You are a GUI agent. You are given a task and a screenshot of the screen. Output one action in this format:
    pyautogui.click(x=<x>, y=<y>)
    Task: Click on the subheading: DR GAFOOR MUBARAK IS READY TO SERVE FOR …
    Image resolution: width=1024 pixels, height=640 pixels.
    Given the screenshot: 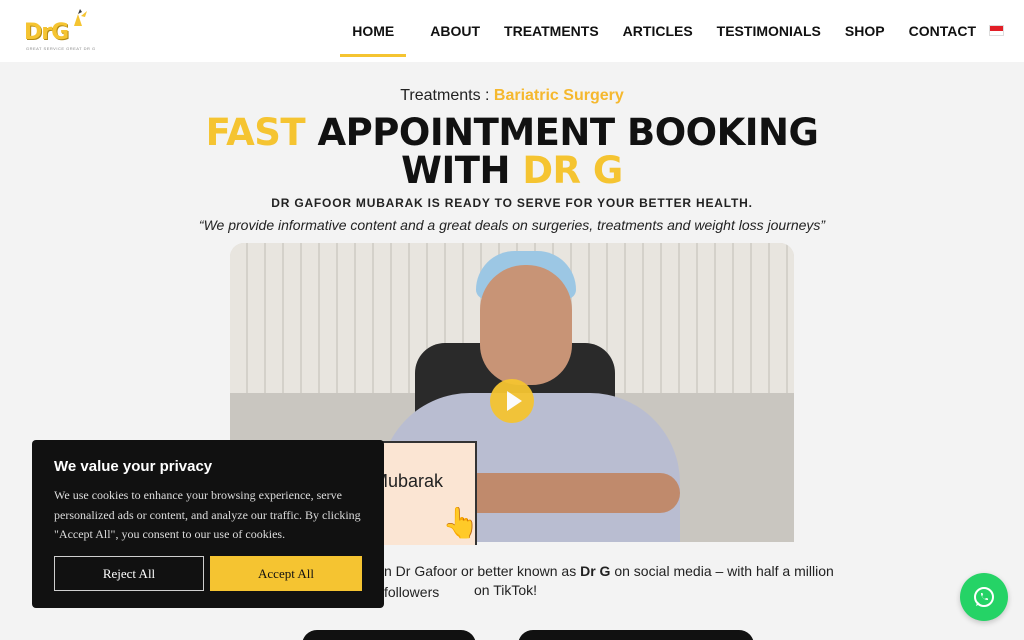 What is the action you would take?
    pyautogui.click(x=512, y=203)
    